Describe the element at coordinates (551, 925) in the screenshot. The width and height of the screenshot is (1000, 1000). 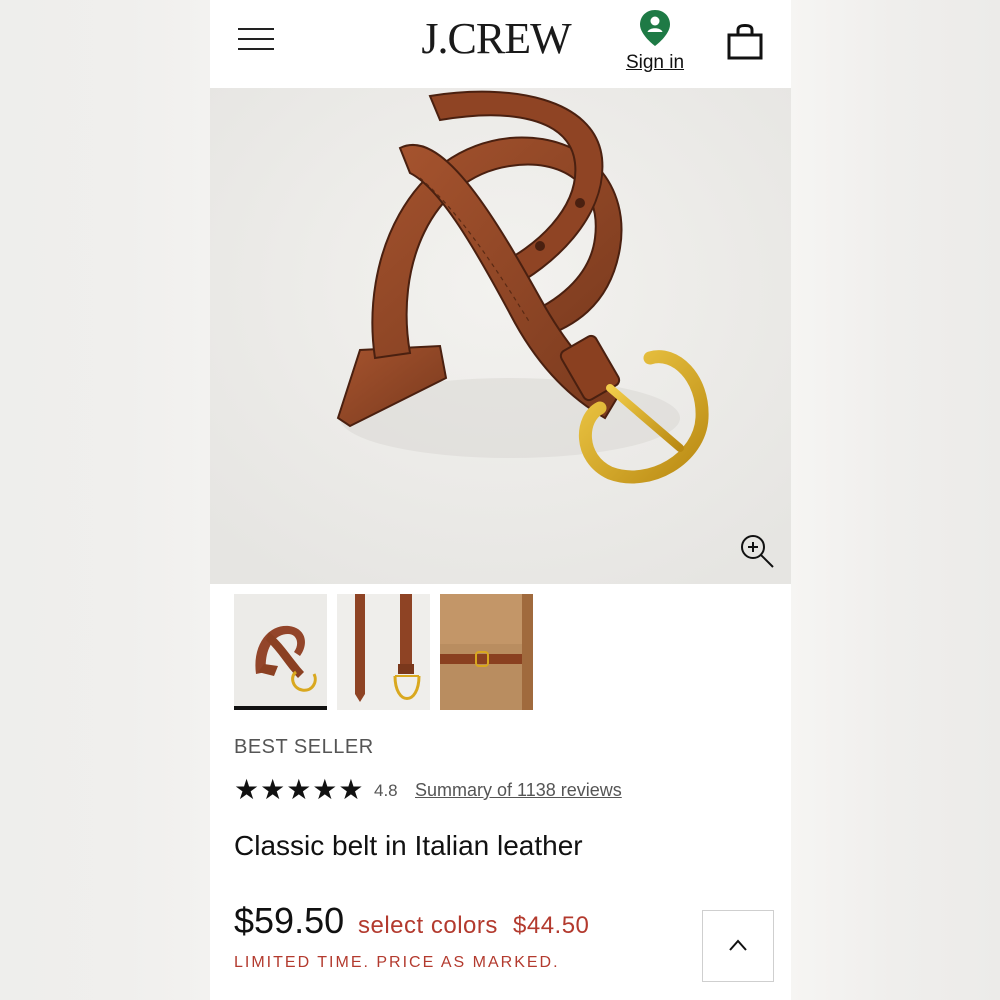
I see `sale-price: $44.50` at that location.